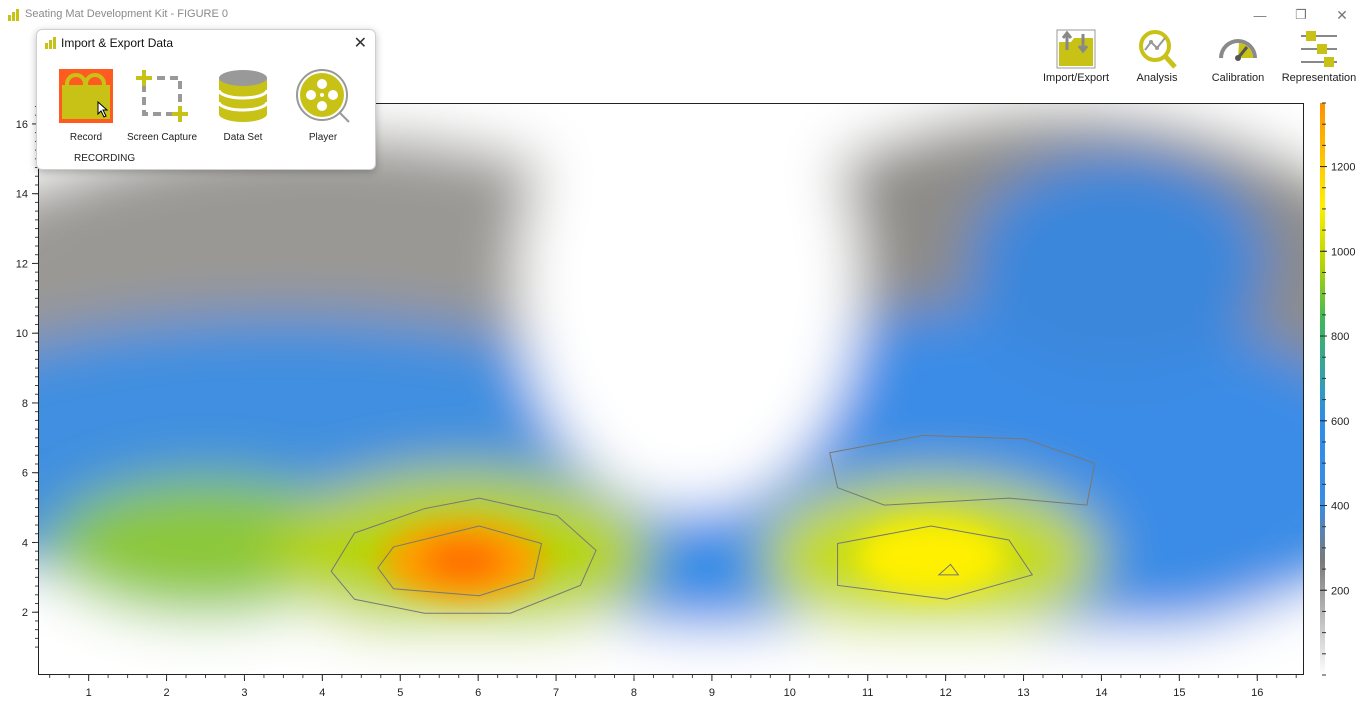 The image size is (1366, 728). I want to click on analysis-label: Analysis, so click(1157, 78).